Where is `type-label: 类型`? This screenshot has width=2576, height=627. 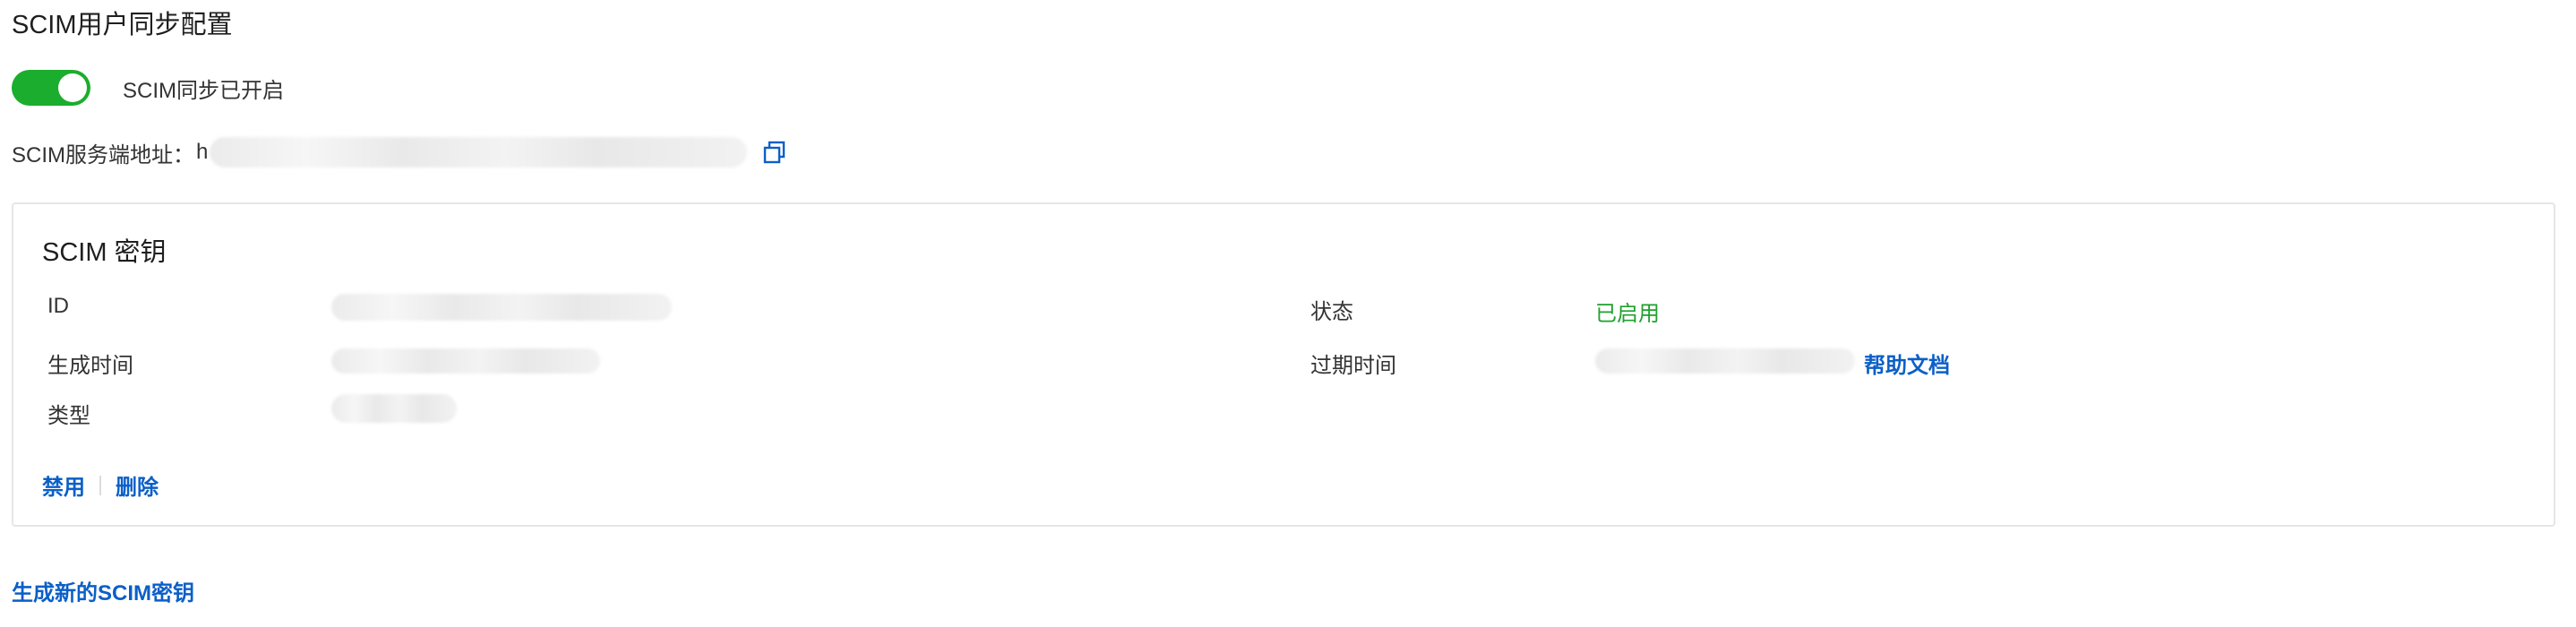
type-label: 类型 is located at coordinates (68, 416).